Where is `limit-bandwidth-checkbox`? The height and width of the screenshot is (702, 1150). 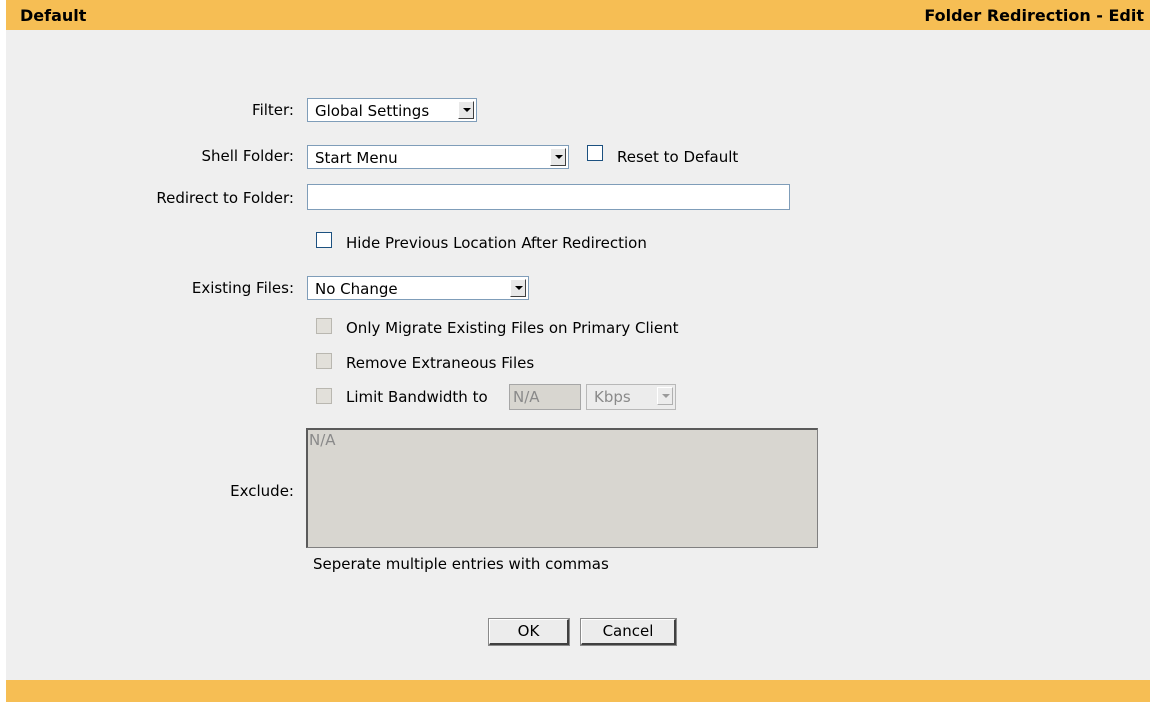
limit-bandwidth-checkbox is located at coordinates (324, 396).